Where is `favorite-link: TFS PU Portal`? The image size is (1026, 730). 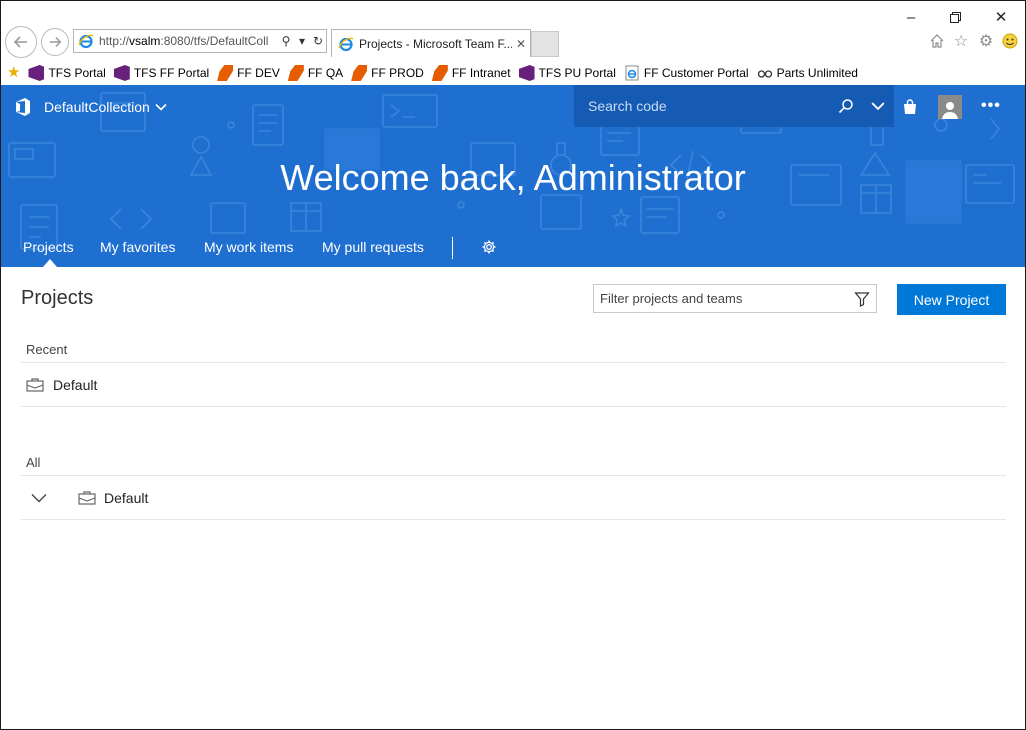 favorite-link: TFS PU Portal is located at coordinates (567, 73).